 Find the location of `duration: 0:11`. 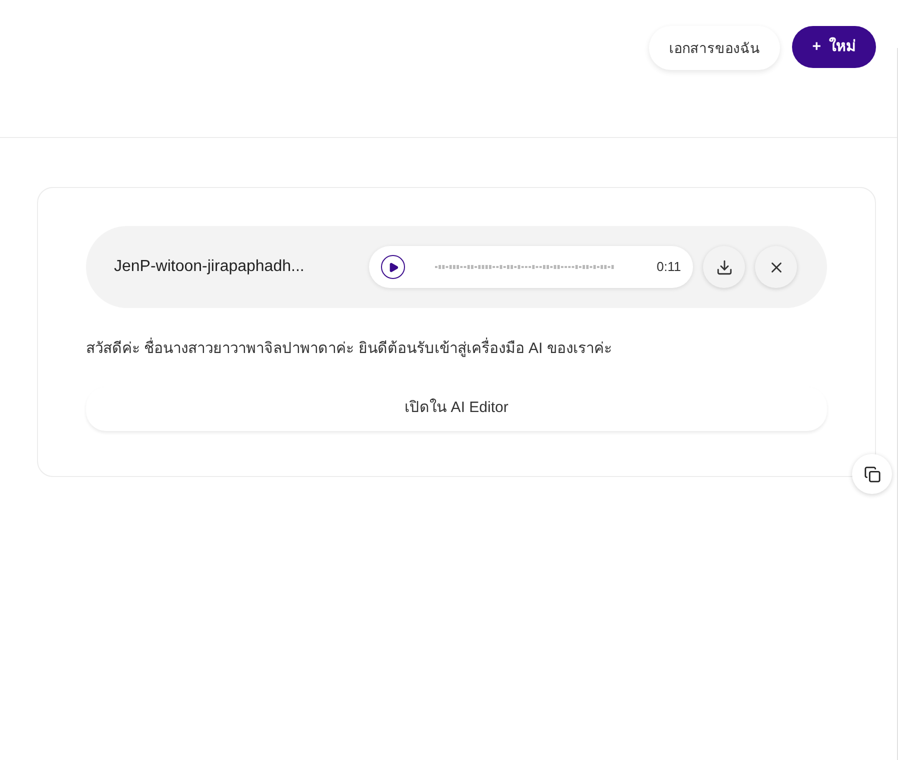

duration: 0:11 is located at coordinates (668, 267).